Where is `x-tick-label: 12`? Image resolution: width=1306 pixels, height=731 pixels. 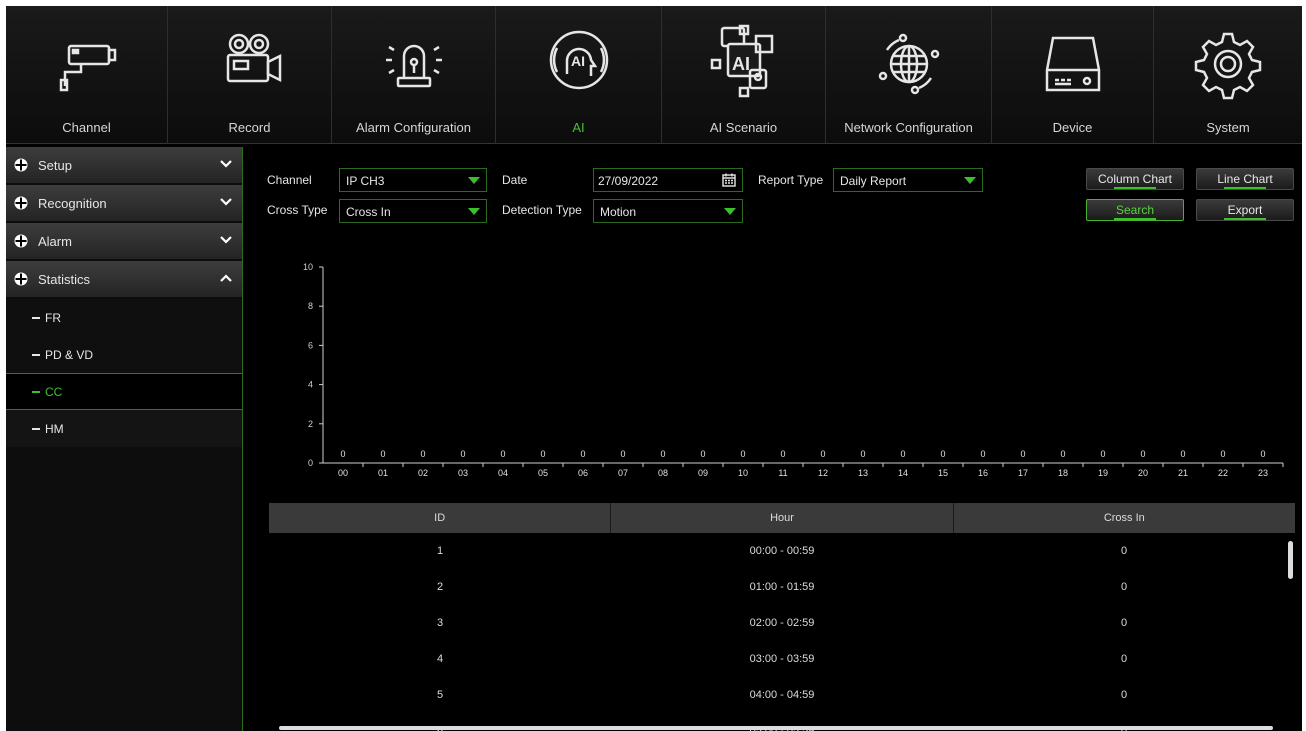 x-tick-label: 12 is located at coordinates (823, 473).